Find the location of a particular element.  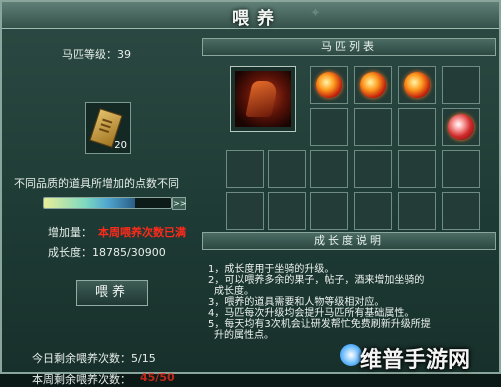

desc-line-7: 升的属性点。 is located at coordinates (244, 335).